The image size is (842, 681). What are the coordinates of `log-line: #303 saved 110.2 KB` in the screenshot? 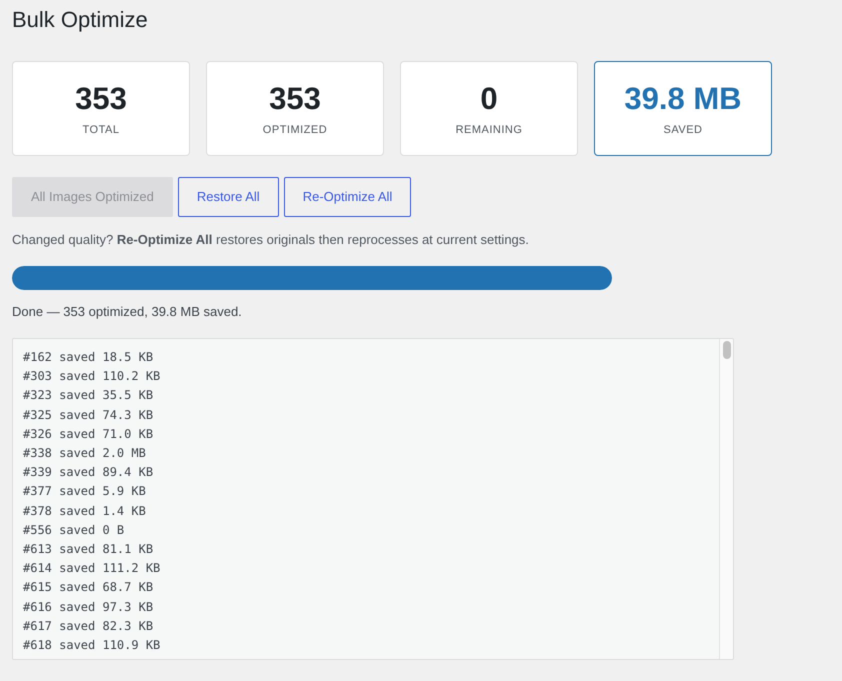 It's located at (91, 377).